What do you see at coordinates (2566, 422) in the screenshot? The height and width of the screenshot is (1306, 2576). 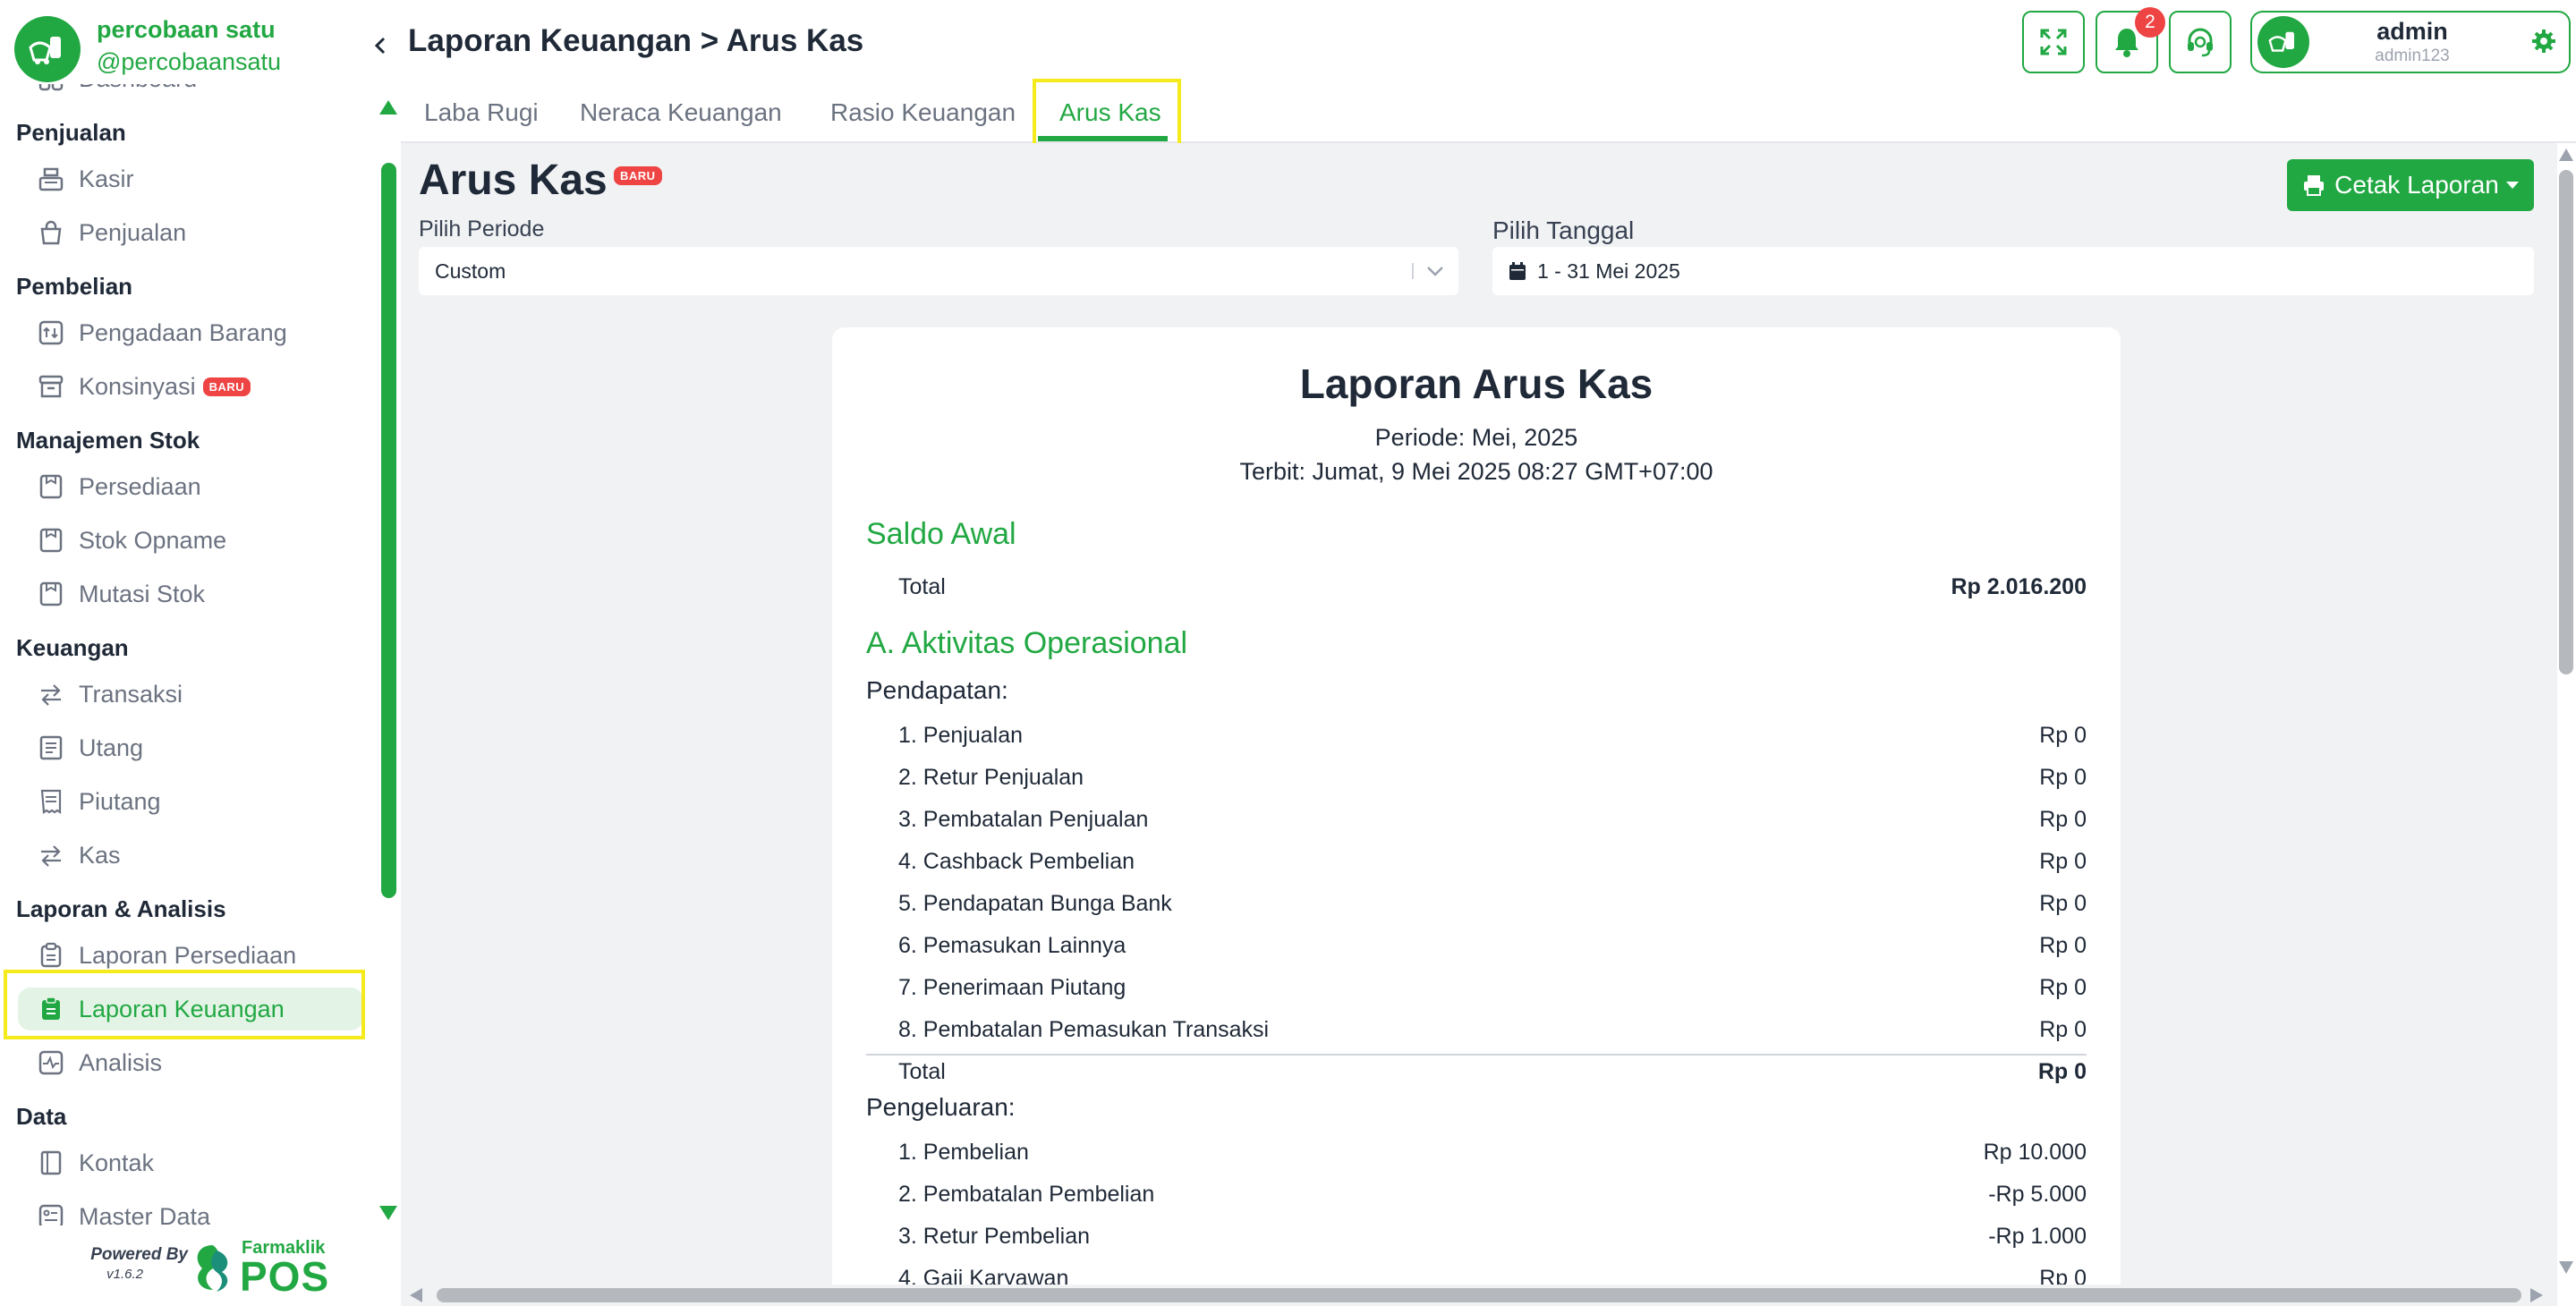 I see `content-vertical-scrollbar` at bounding box center [2566, 422].